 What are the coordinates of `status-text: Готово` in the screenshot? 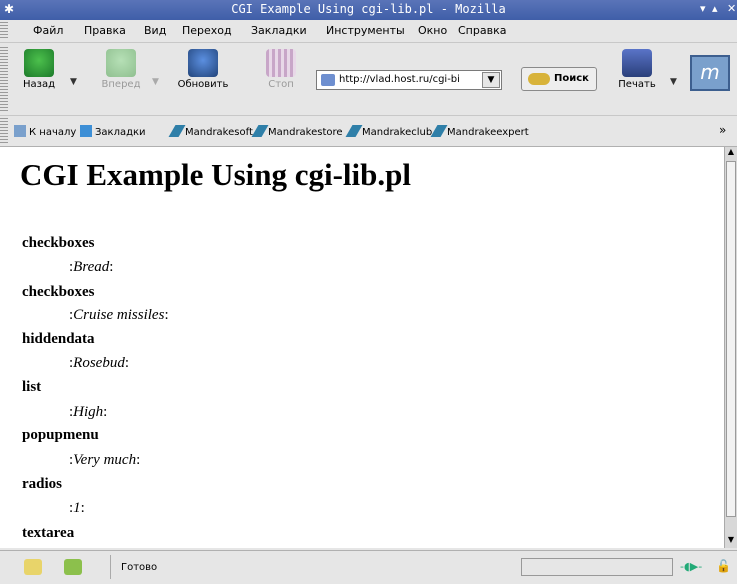 It's located at (139, 567).